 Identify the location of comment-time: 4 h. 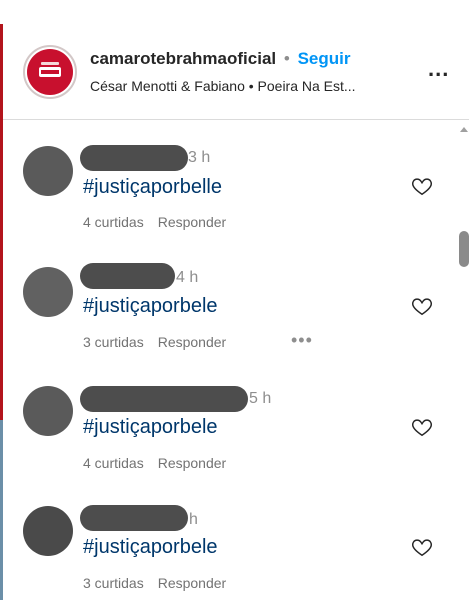
(187, 277).